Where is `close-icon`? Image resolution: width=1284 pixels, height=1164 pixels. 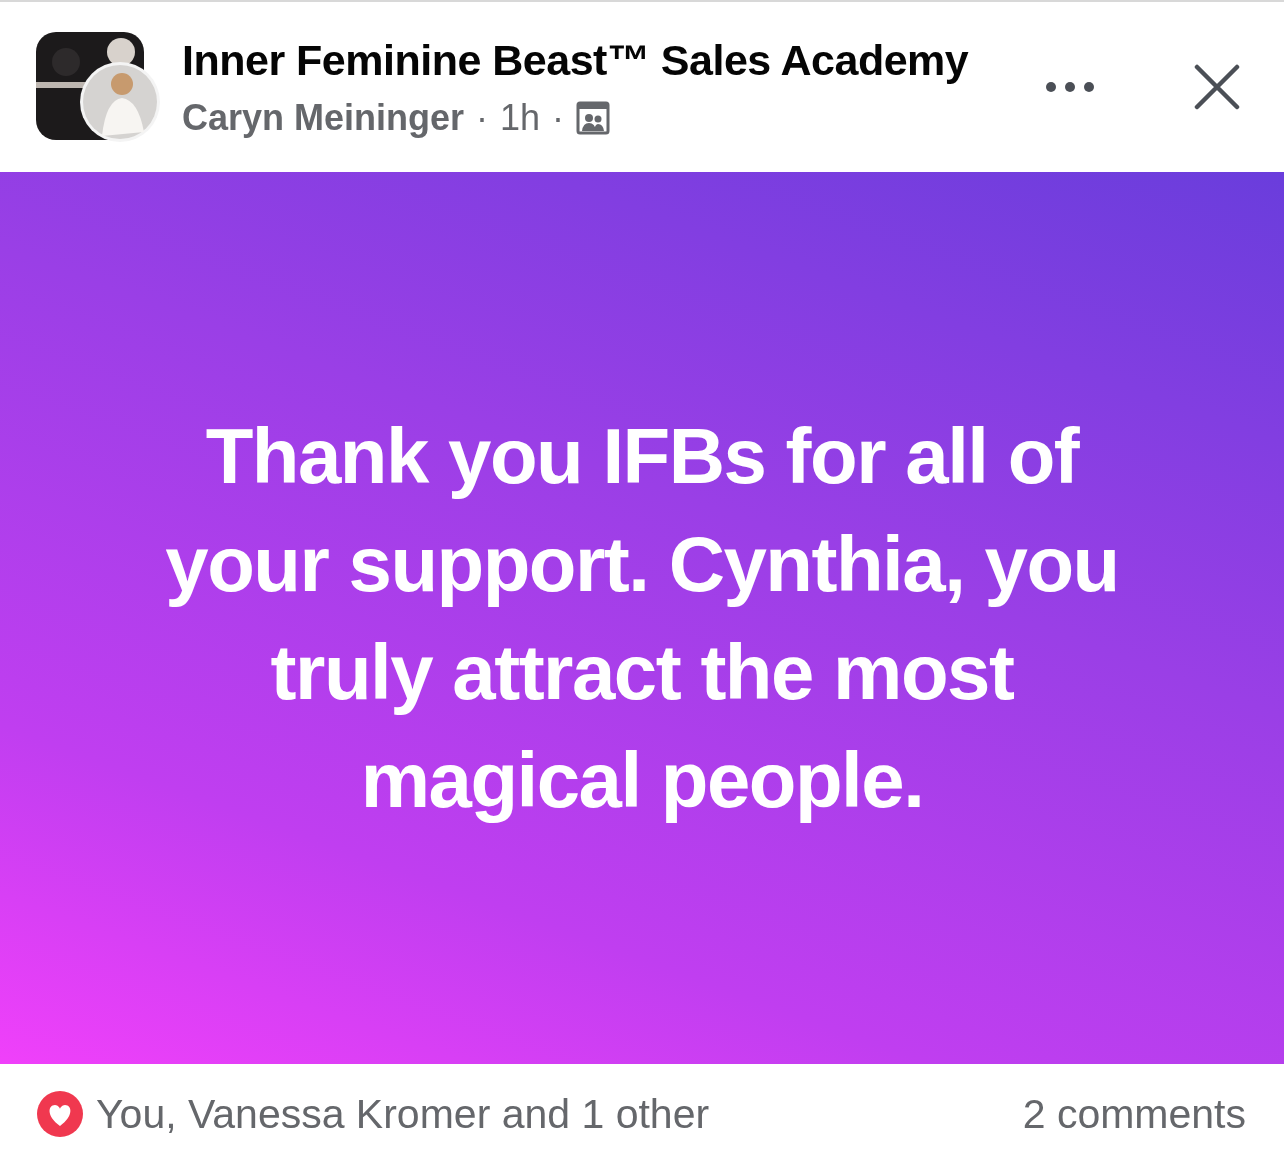
close-icon is located at coordinates (1217, 87).